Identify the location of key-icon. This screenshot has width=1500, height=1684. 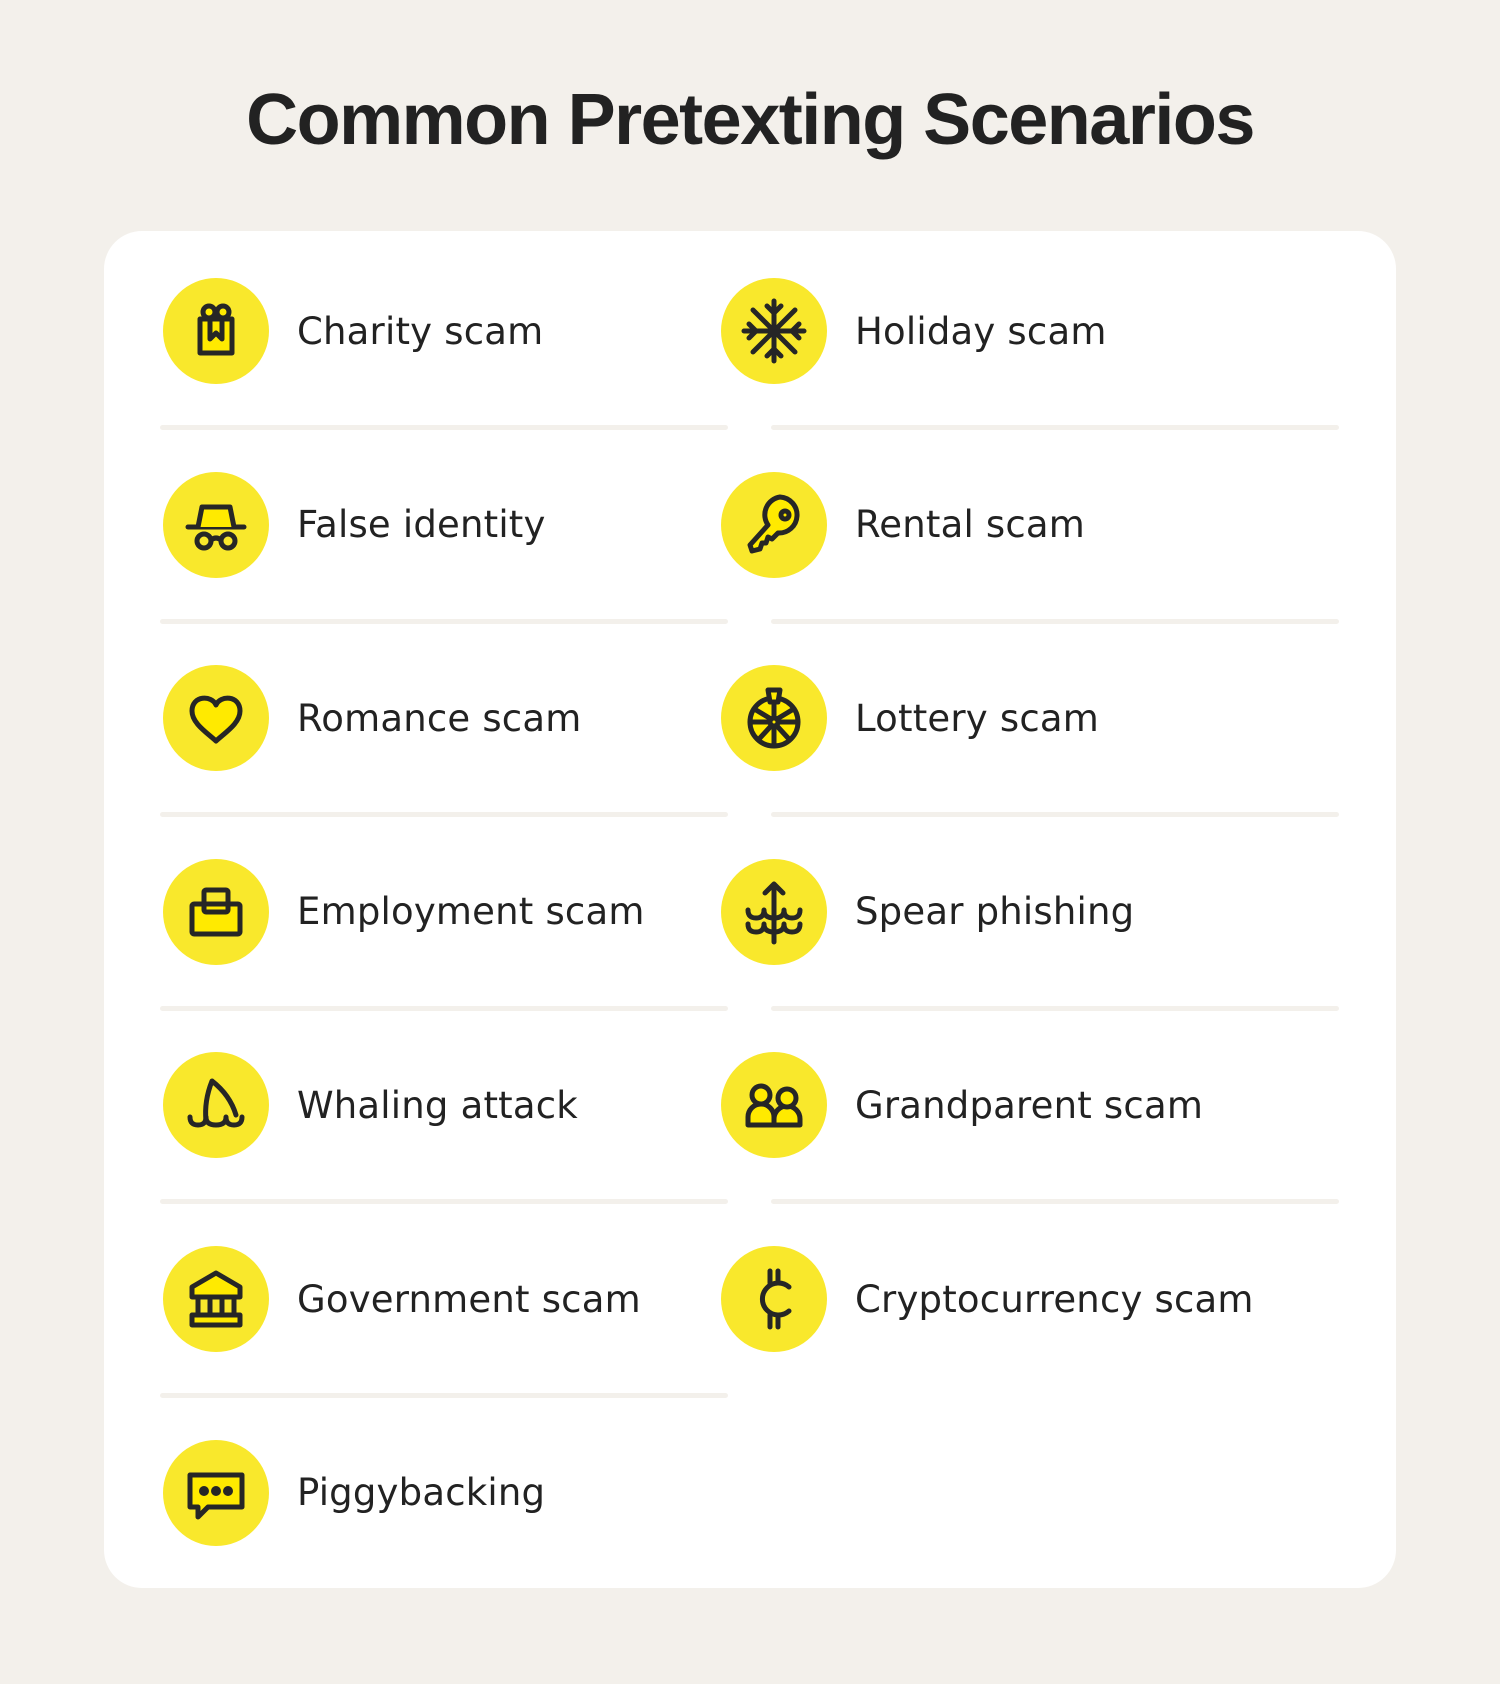
(774, 525).